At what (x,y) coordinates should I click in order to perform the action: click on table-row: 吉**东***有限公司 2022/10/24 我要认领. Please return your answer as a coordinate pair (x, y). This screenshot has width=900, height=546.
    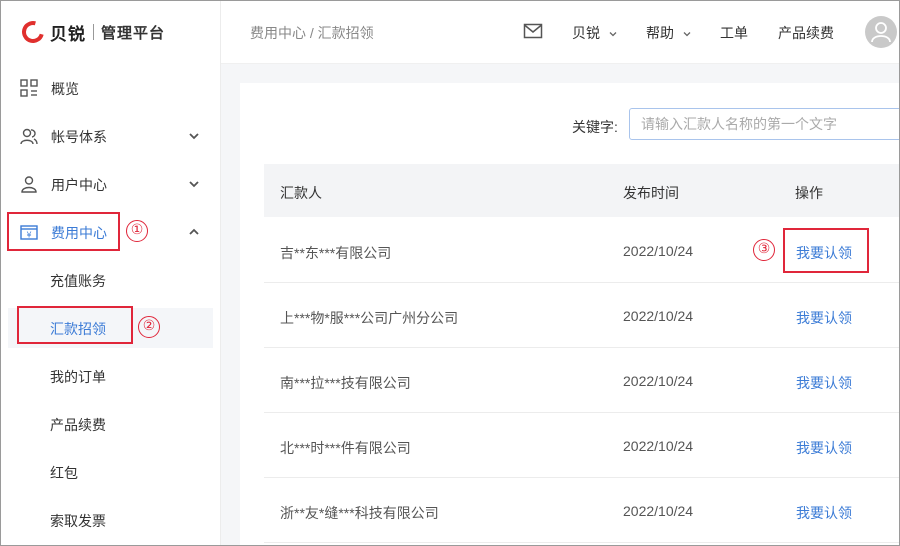
    Looking at the image, I should click on (582, 250).